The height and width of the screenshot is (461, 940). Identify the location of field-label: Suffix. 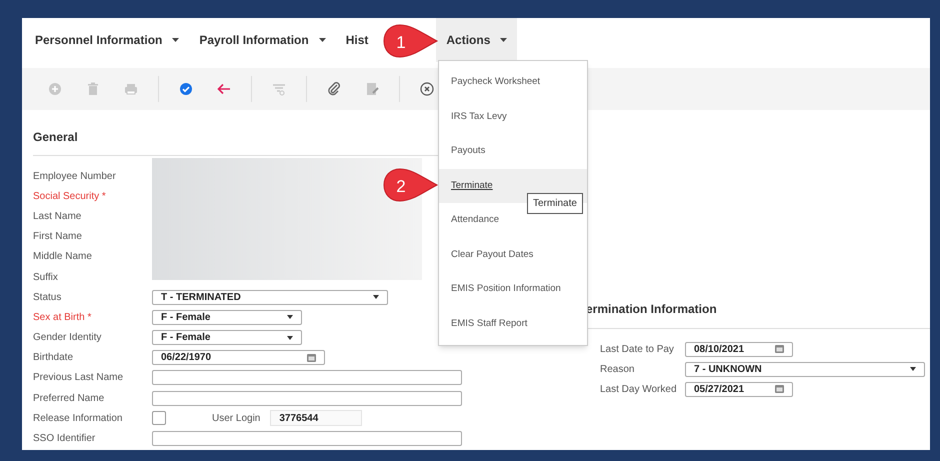
(46, 277).